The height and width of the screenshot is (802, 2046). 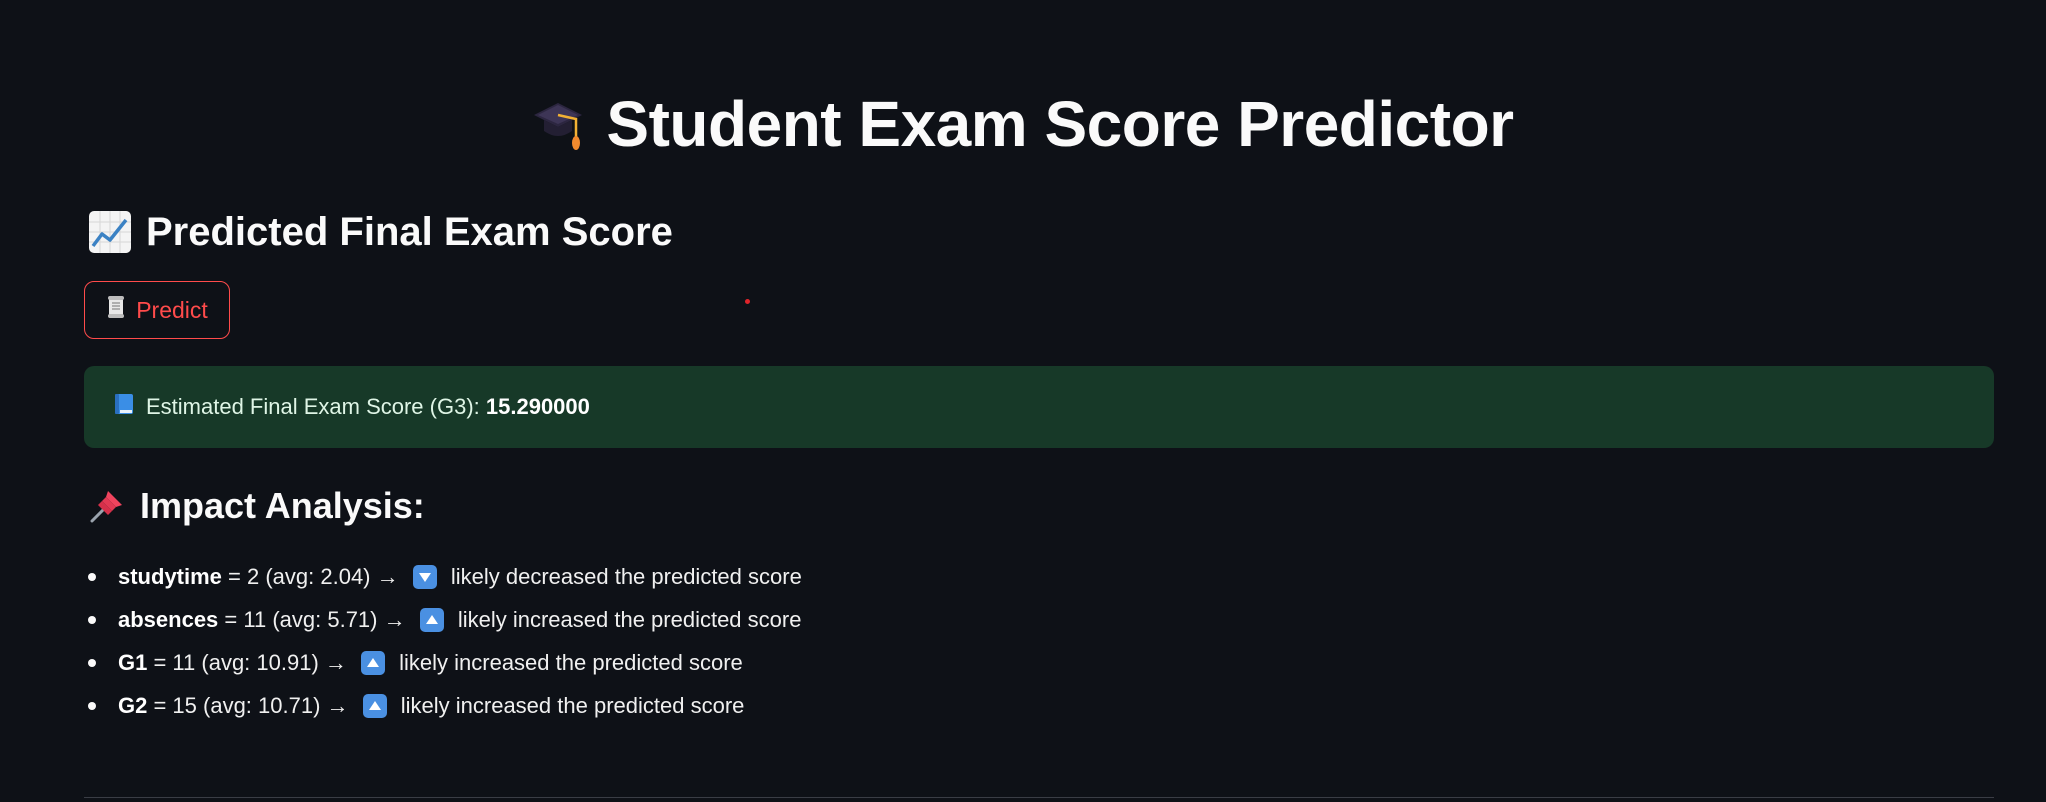 What do you see at coordinates (168, 619) in the screenshot?
I see `feature-name: absences` at bounding box center [168, 619].